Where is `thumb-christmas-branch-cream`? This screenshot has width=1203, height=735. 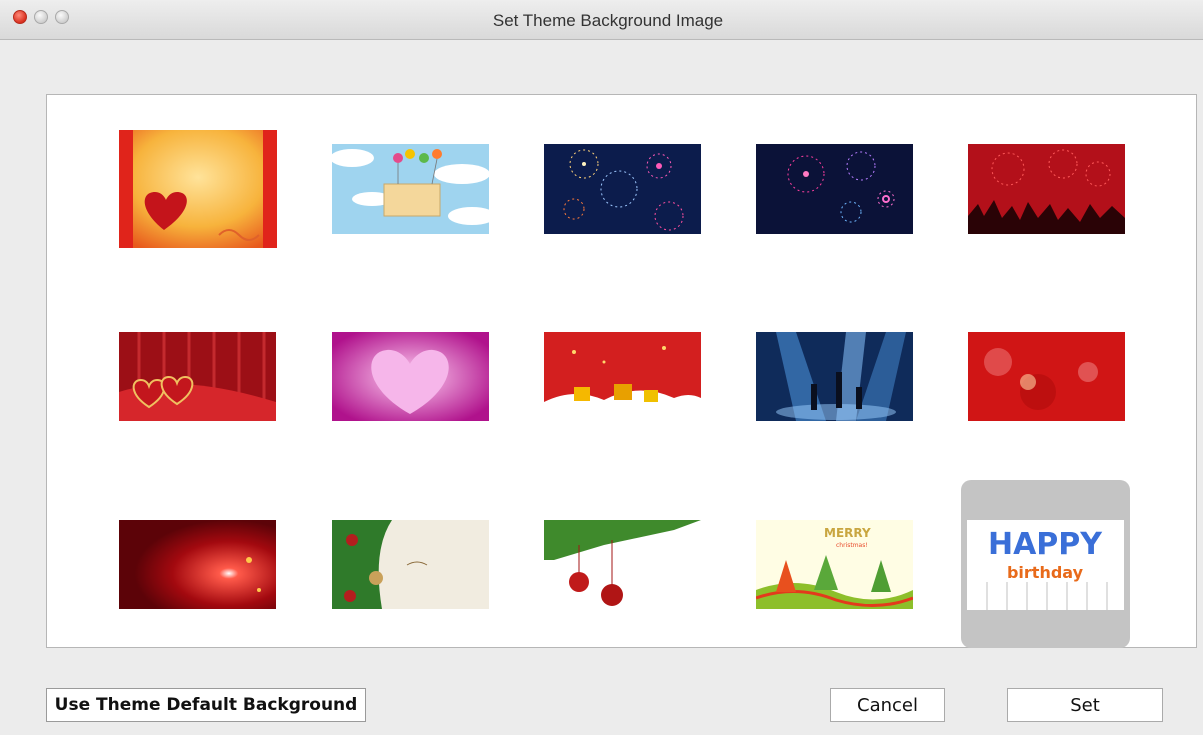 thumb-christmas-branch-cream is located at coordinates (410, 564).